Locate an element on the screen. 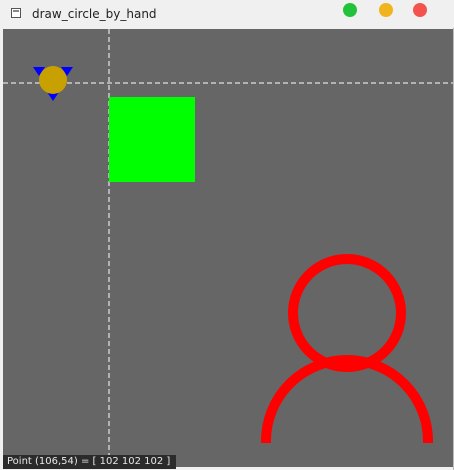  maximize-button is located at coordinates (386, 10).